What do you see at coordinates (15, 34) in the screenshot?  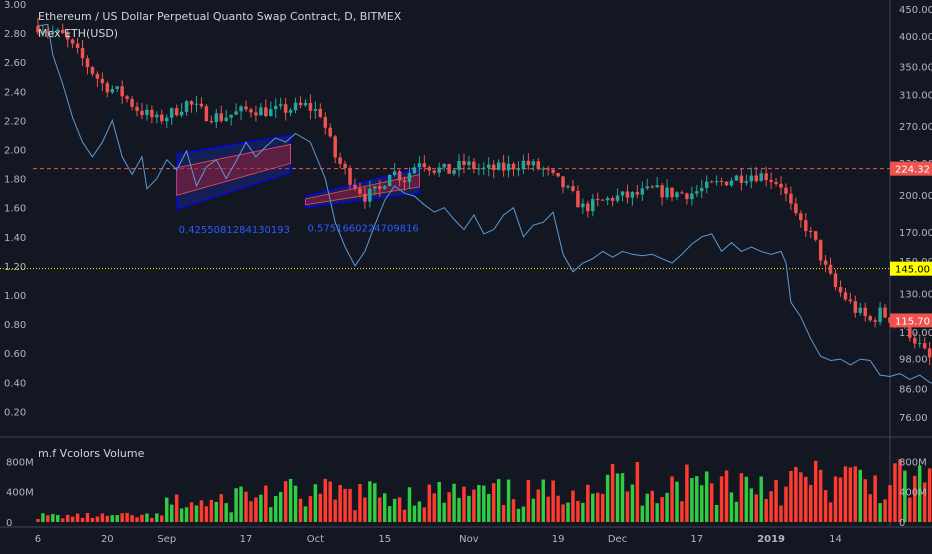 I see `left-axis-tick: 2.80` at bounding box center [15, 34].